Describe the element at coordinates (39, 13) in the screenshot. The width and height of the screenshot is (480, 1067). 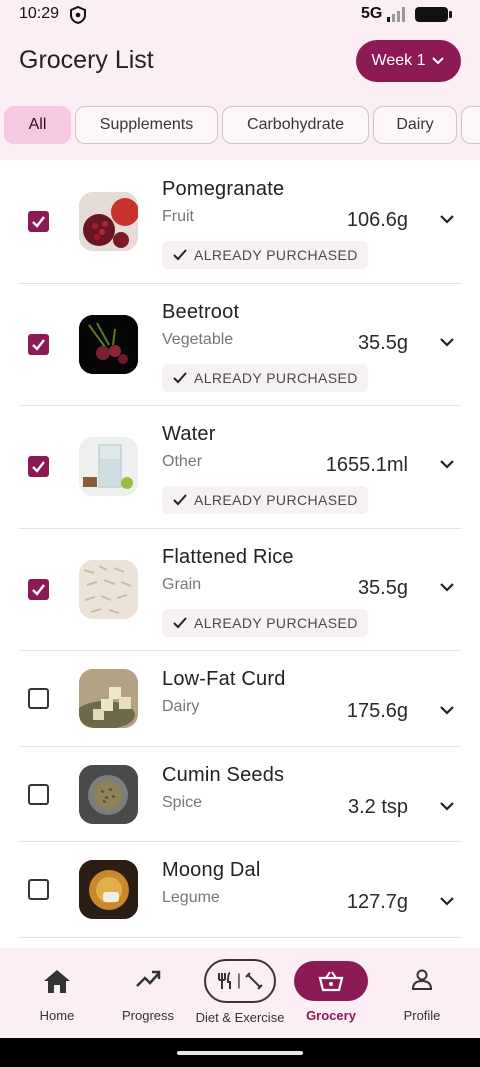
I see `status-time: 10:29` at that location.